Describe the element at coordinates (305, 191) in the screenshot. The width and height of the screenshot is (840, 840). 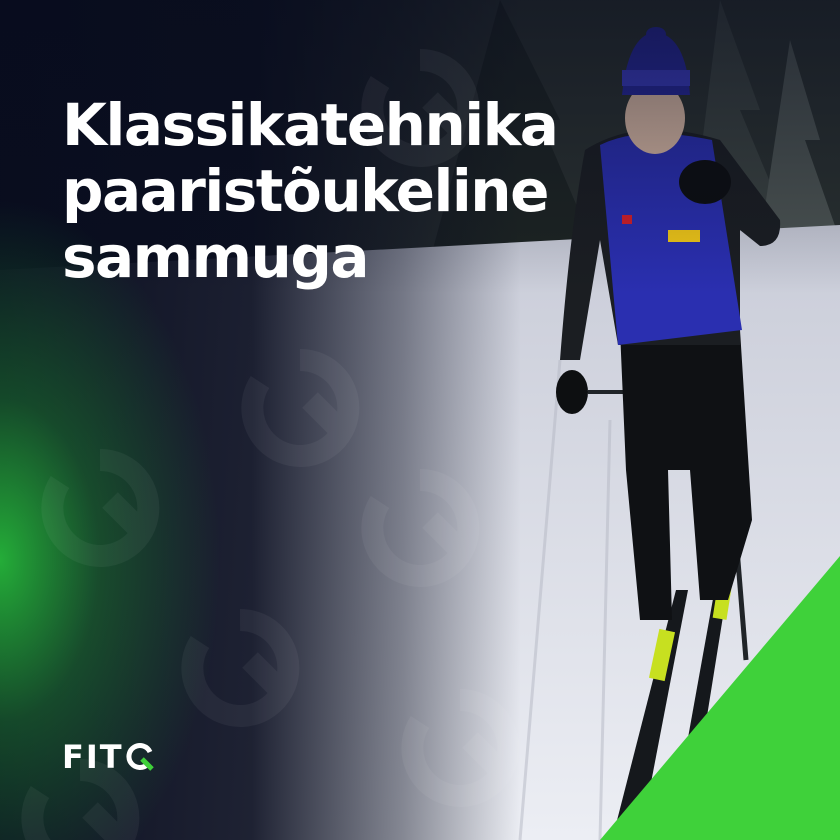
I see `headline-line-2: paaristõukeline` at that location.